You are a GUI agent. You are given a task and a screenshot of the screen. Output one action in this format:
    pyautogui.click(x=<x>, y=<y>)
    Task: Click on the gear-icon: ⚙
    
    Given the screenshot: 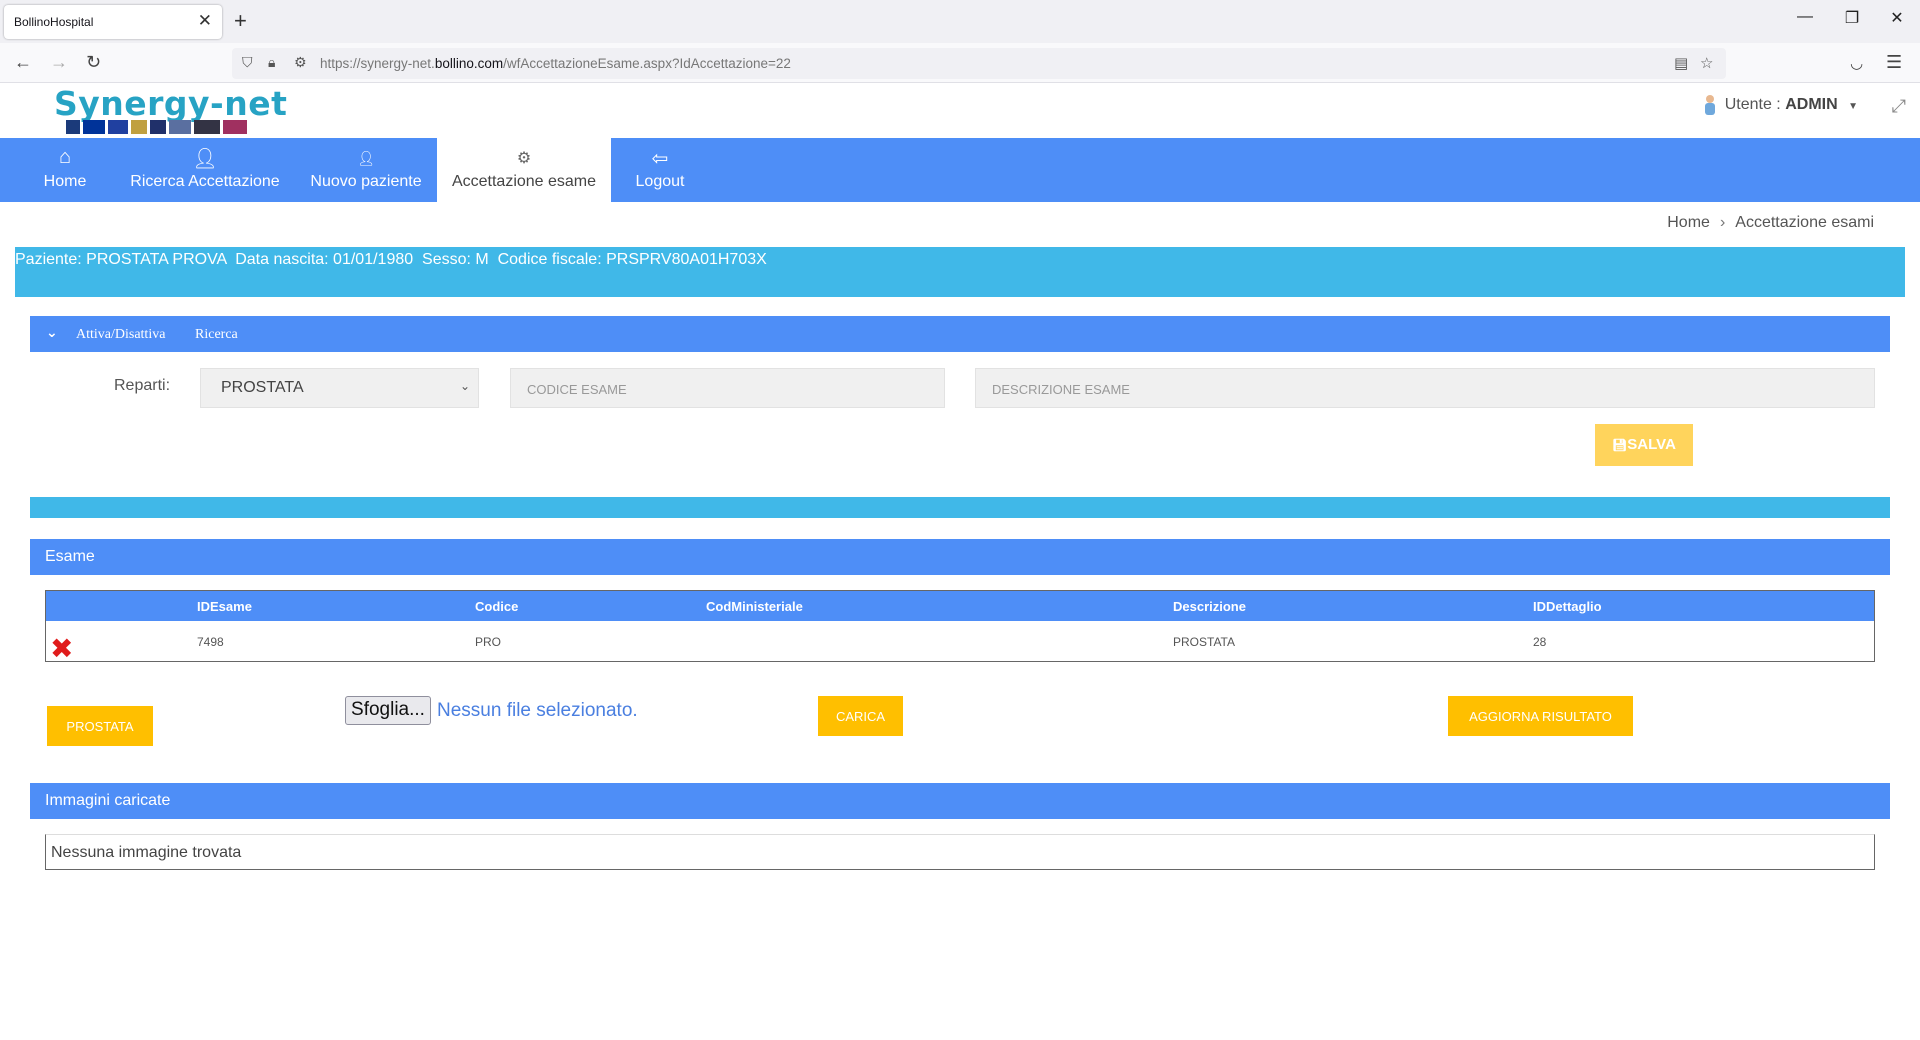 What is the action you would take?
    pyautogui.click(x=524, y=158)
    